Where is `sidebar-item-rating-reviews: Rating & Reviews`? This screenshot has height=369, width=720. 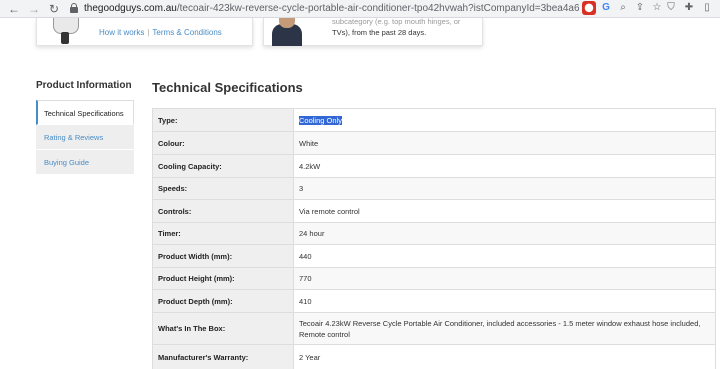
sidebar-item-rating-reviews: Rating & Reviews is located at coordinates (85, 137).